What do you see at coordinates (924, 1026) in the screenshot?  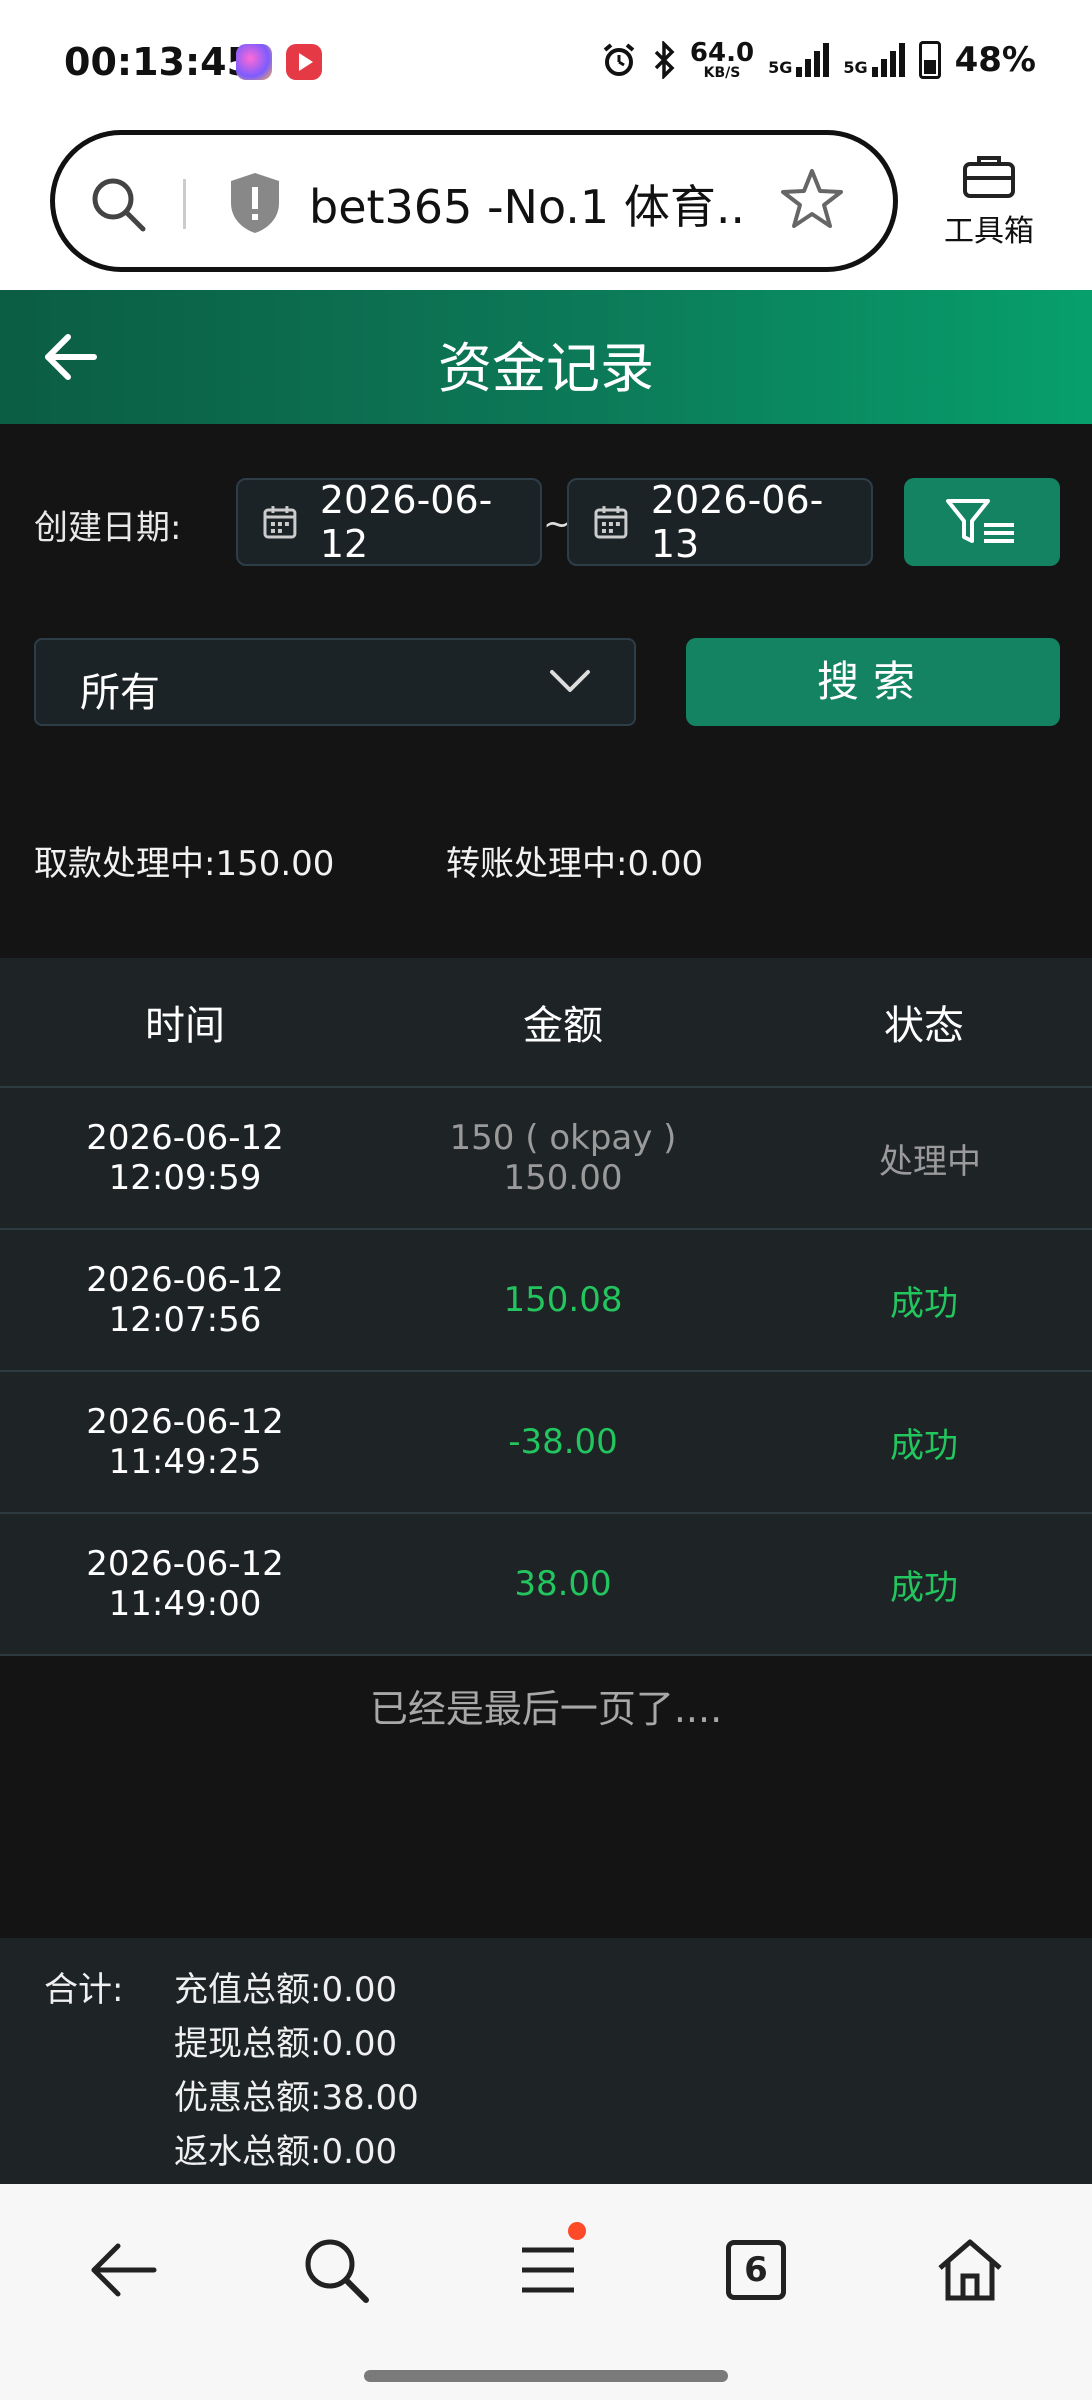 I see `column-header-status: 状态` at bounding box center [924, 1026].